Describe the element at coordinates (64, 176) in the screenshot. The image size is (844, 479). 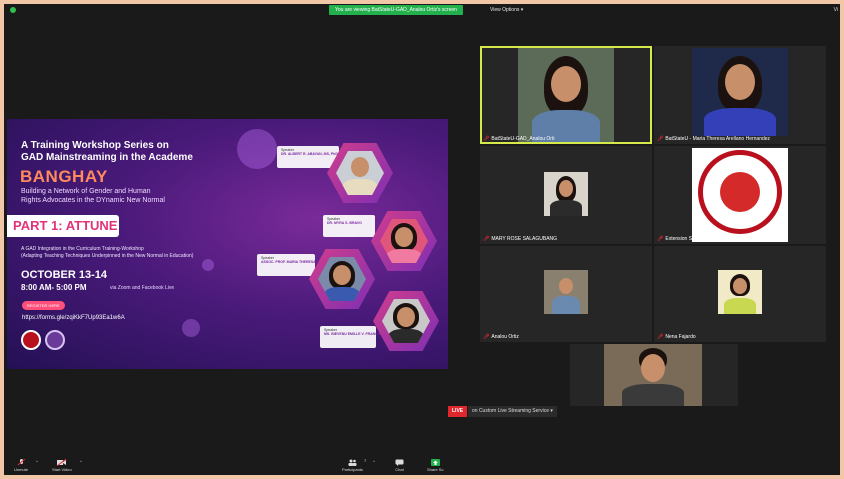
I see `slide-banghay: BANGHAY` at that location.